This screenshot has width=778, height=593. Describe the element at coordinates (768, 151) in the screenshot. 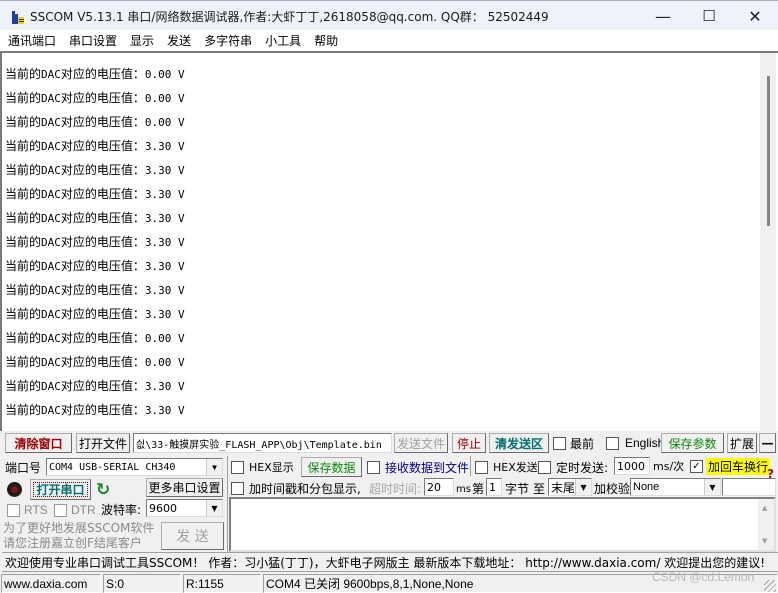

I see `receive-scrollbar-thumb` at that location.